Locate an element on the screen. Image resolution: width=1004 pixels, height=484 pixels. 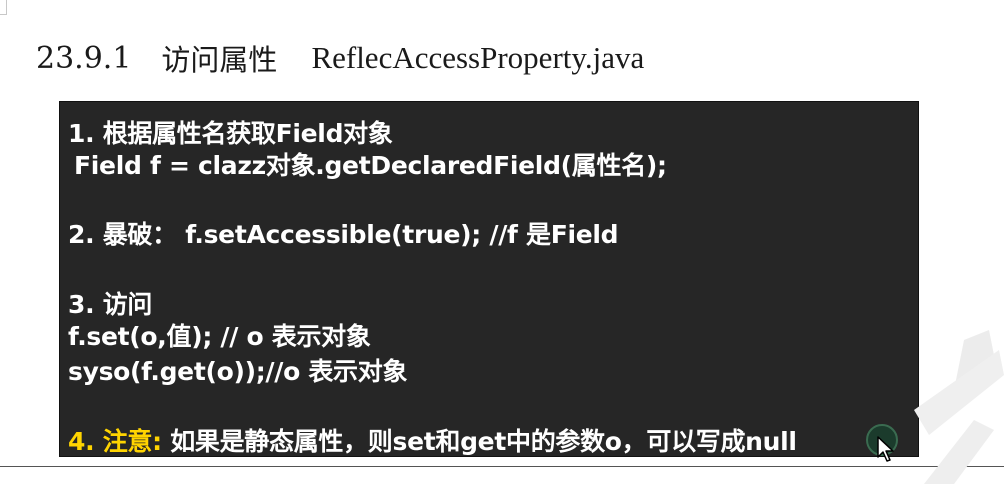
code-line-2: Field f = clazz对象.getDeclaredField(属性名); is located at coordinates (370, 165).